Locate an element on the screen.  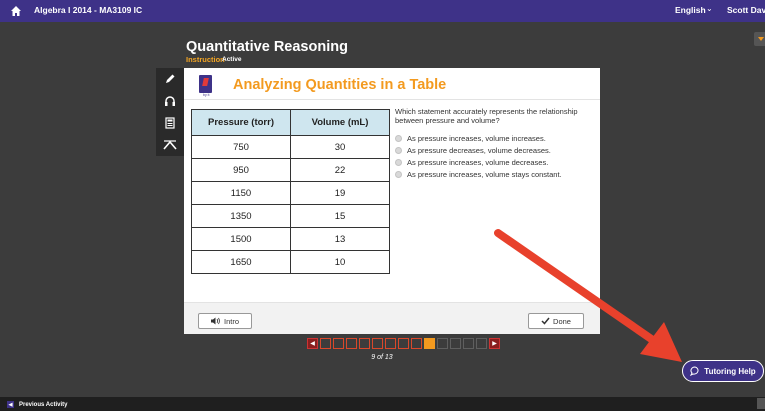
tool-column is located at coordinates (170, 112).